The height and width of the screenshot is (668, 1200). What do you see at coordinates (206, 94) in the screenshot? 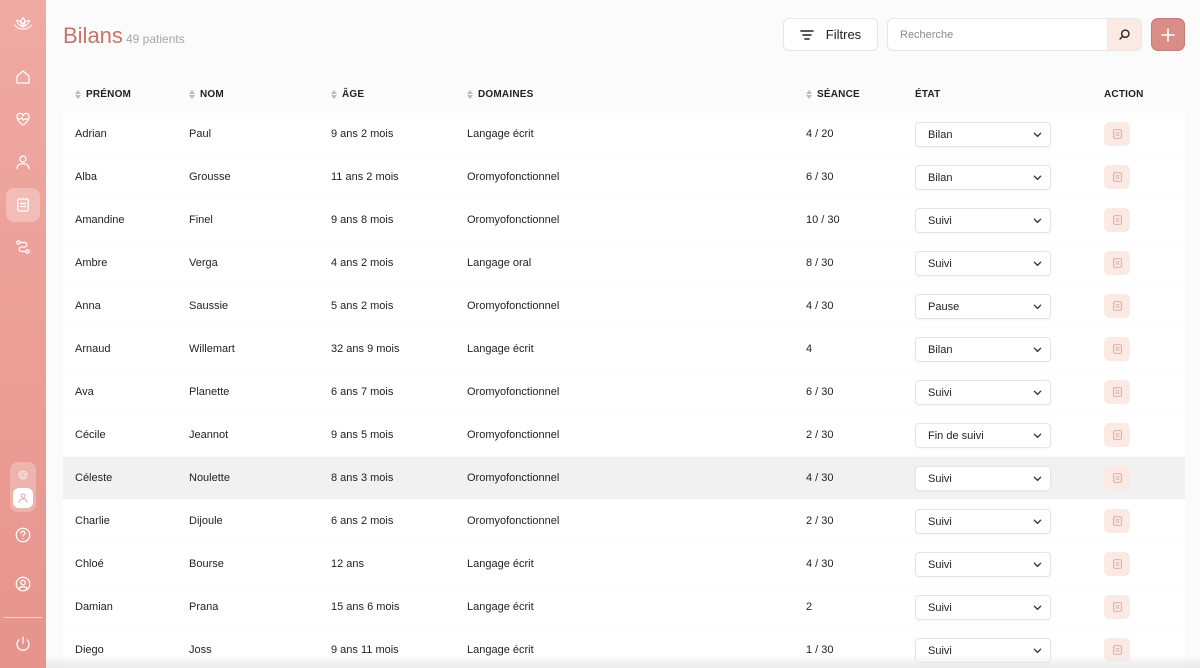
I see `column-header-nom: NOM` at bounding box center [206, 94].